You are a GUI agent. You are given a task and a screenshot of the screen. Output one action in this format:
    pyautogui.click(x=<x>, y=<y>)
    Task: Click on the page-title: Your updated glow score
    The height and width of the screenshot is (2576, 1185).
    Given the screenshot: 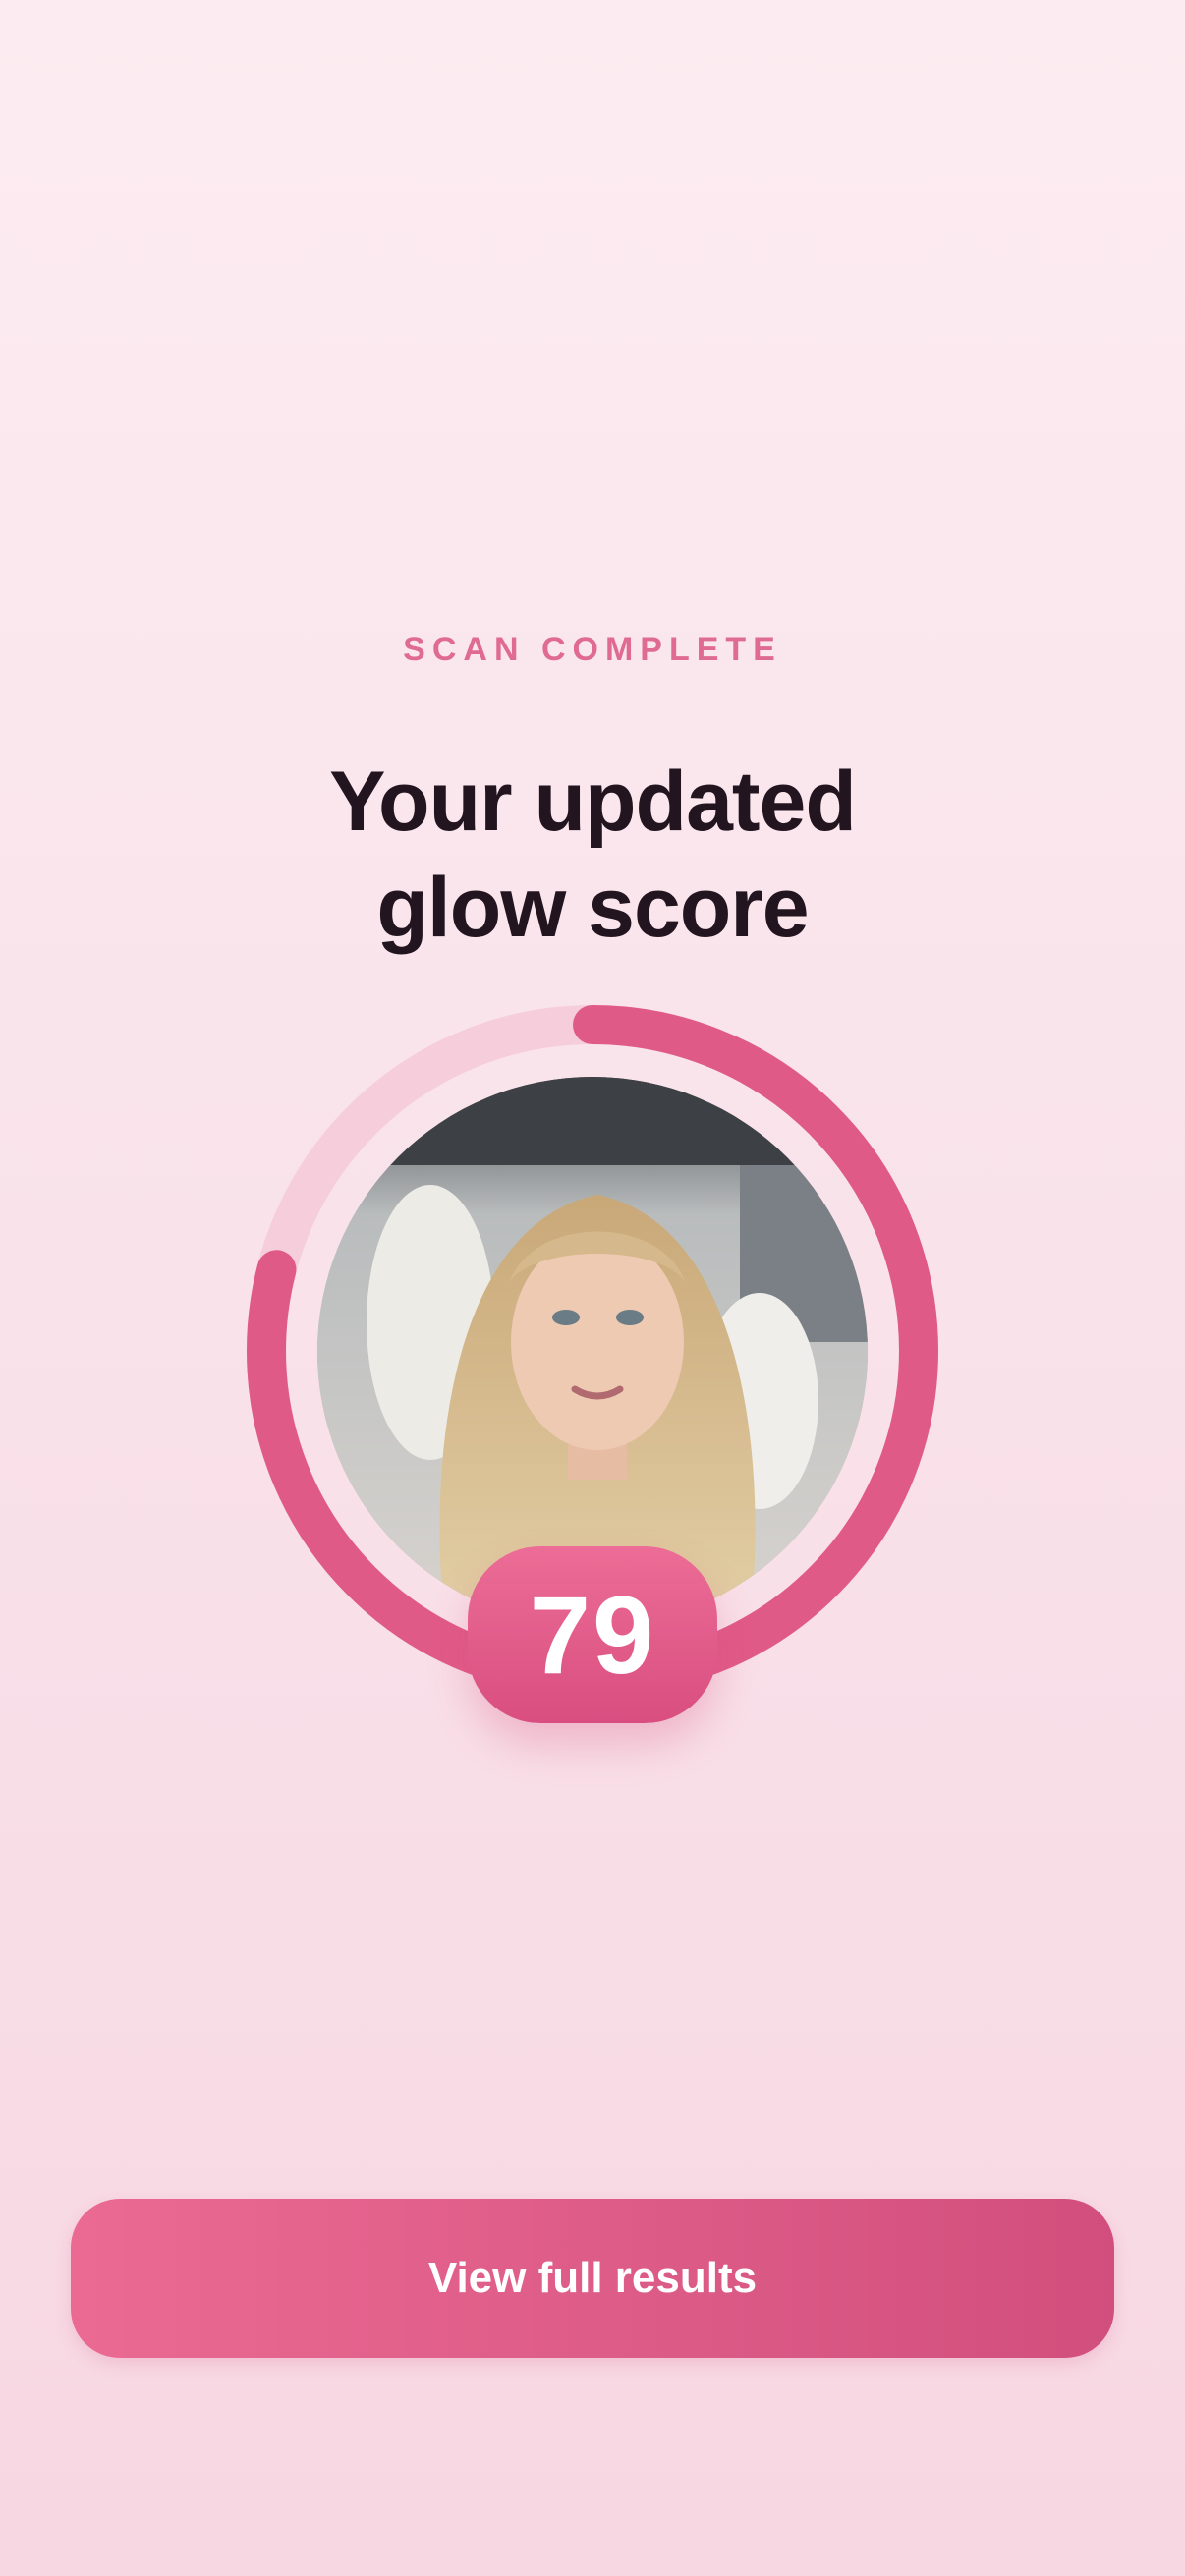 What is the action you would take?
    pyautogui.click(x=592, y=855)
    